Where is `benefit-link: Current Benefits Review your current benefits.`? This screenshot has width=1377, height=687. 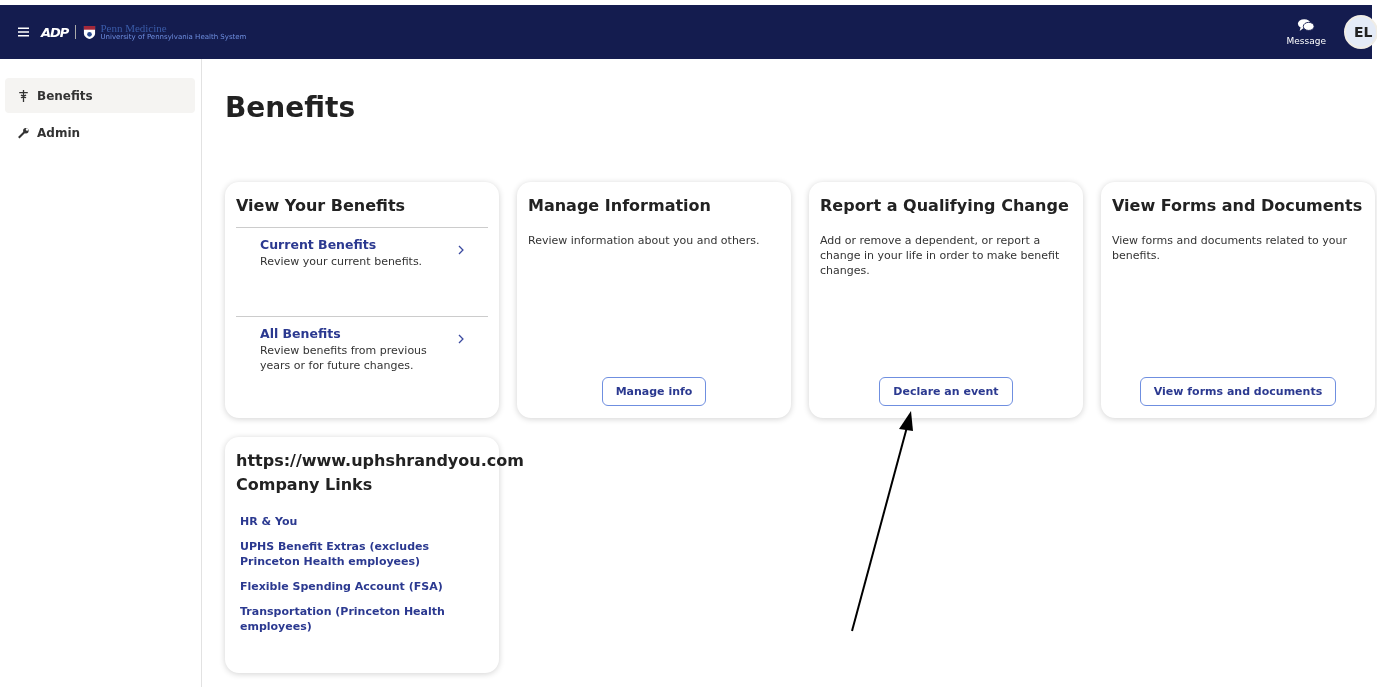 benefit-link: Current Benefits Review your current benefits. is located at coordinates (362, 271).